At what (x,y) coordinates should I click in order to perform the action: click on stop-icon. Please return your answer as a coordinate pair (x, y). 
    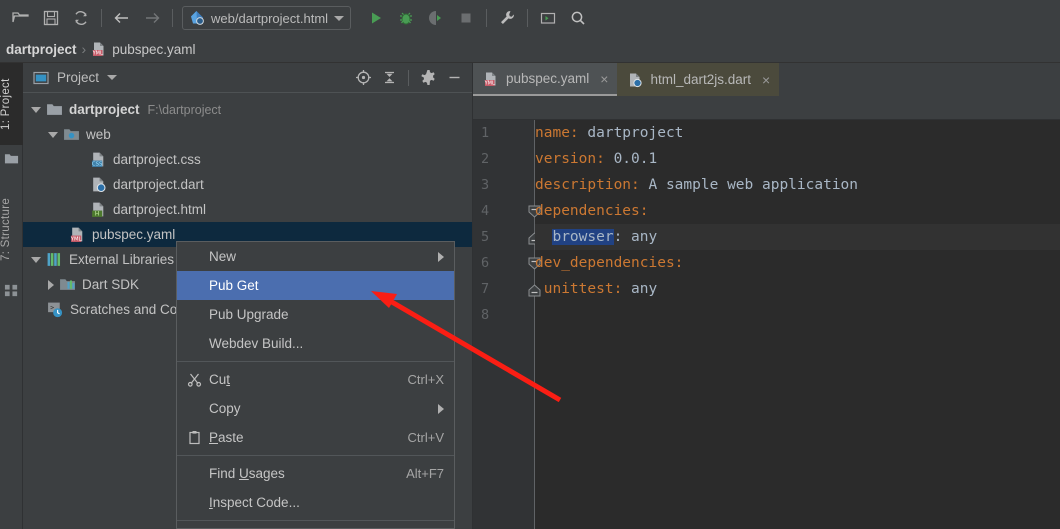
    Looking at the image, I should click on (466, 18).